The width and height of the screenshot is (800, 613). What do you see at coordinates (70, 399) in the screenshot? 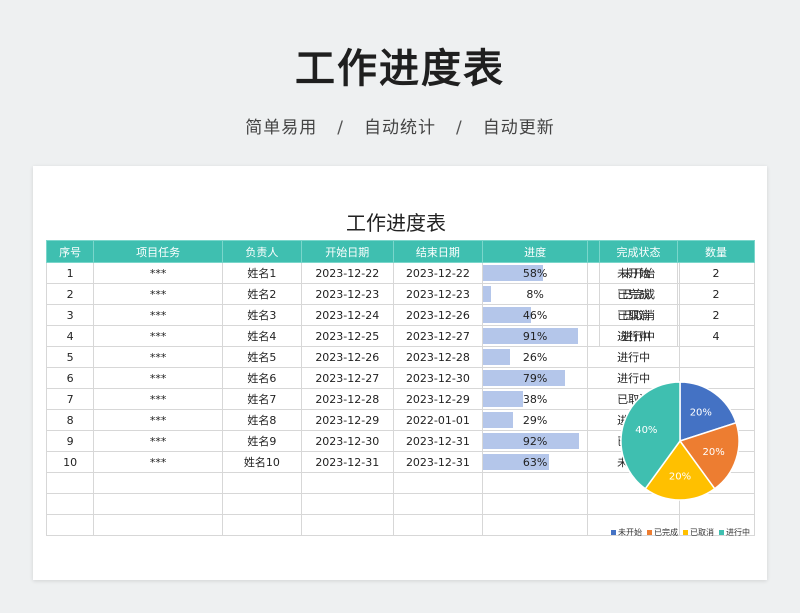
I see `cell-no: 7` at bounding box center [70, 399].